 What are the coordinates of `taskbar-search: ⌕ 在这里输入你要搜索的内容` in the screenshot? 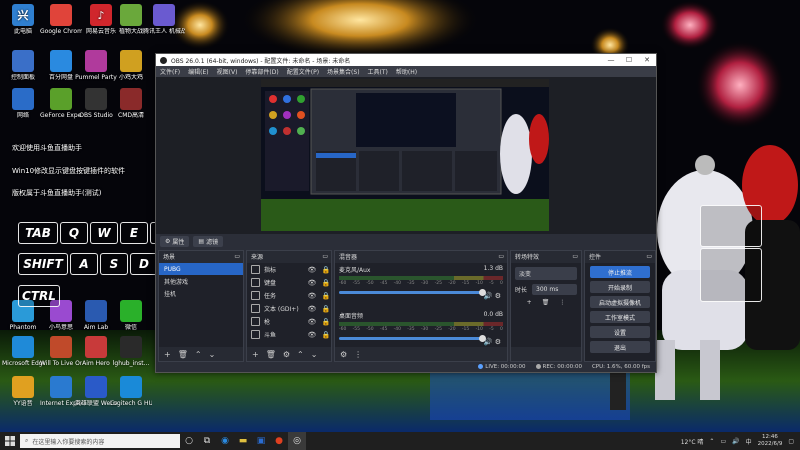 It's located at (100, 441).